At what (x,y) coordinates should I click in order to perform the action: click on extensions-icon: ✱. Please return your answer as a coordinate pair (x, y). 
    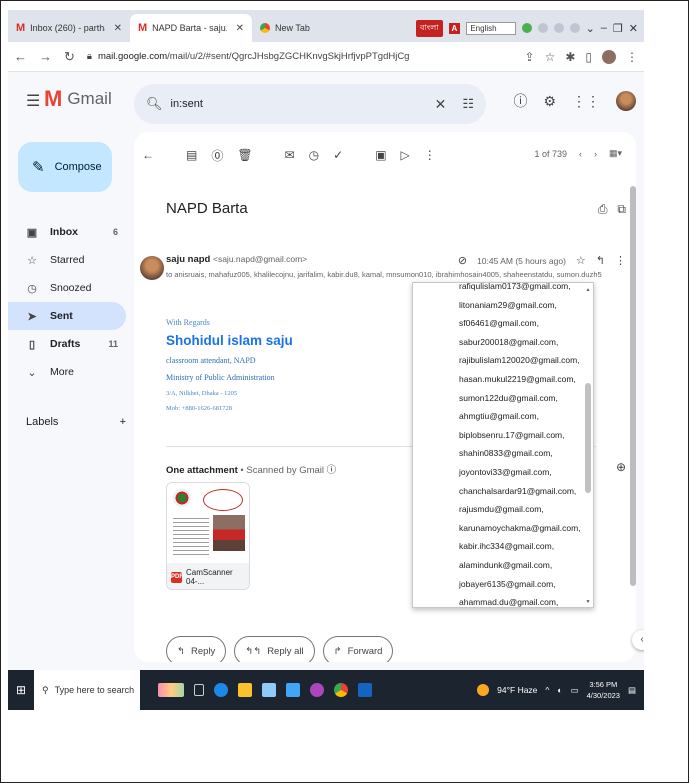
    Looking at the image, I should click on (570, 57).